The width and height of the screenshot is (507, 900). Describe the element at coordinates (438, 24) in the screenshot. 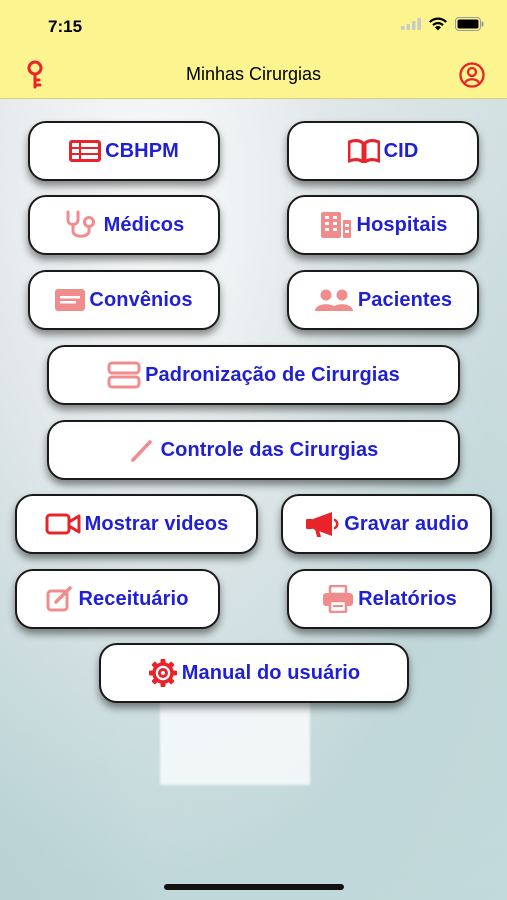

I see `wifi-icon` at that location.